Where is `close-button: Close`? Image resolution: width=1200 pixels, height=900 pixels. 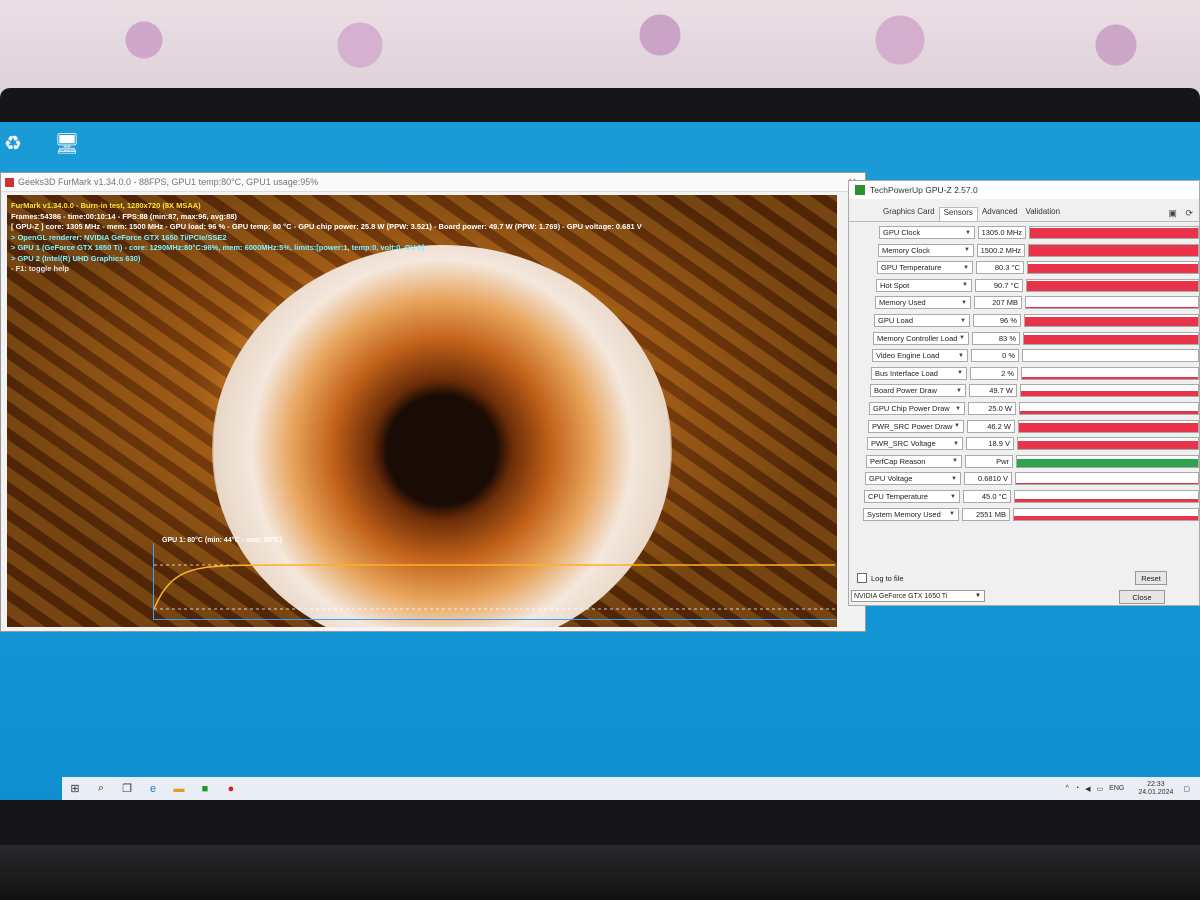 close-button: Close is located at coordinates (1142, 597).